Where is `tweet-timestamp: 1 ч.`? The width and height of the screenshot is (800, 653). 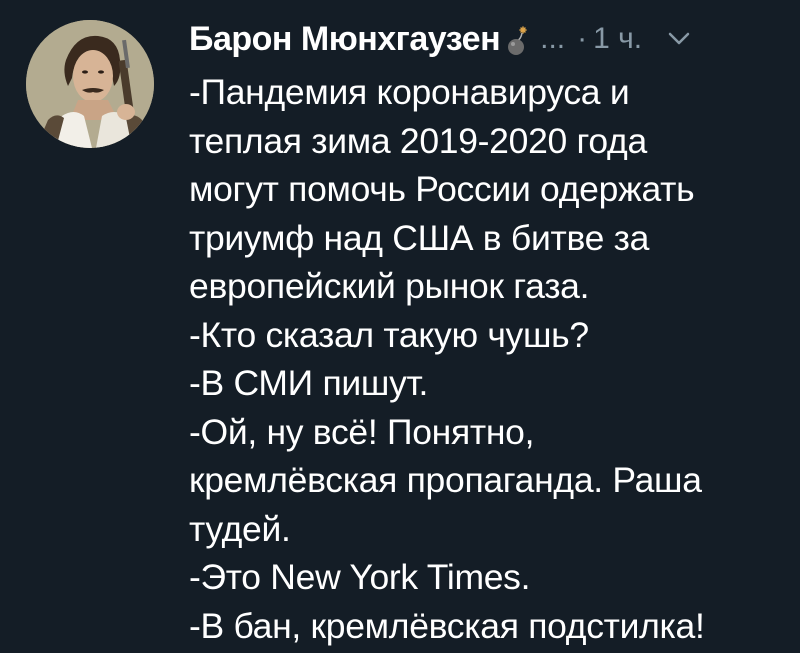
tweet-timestamp: 1 ч. is located at coordinates (617, 39).